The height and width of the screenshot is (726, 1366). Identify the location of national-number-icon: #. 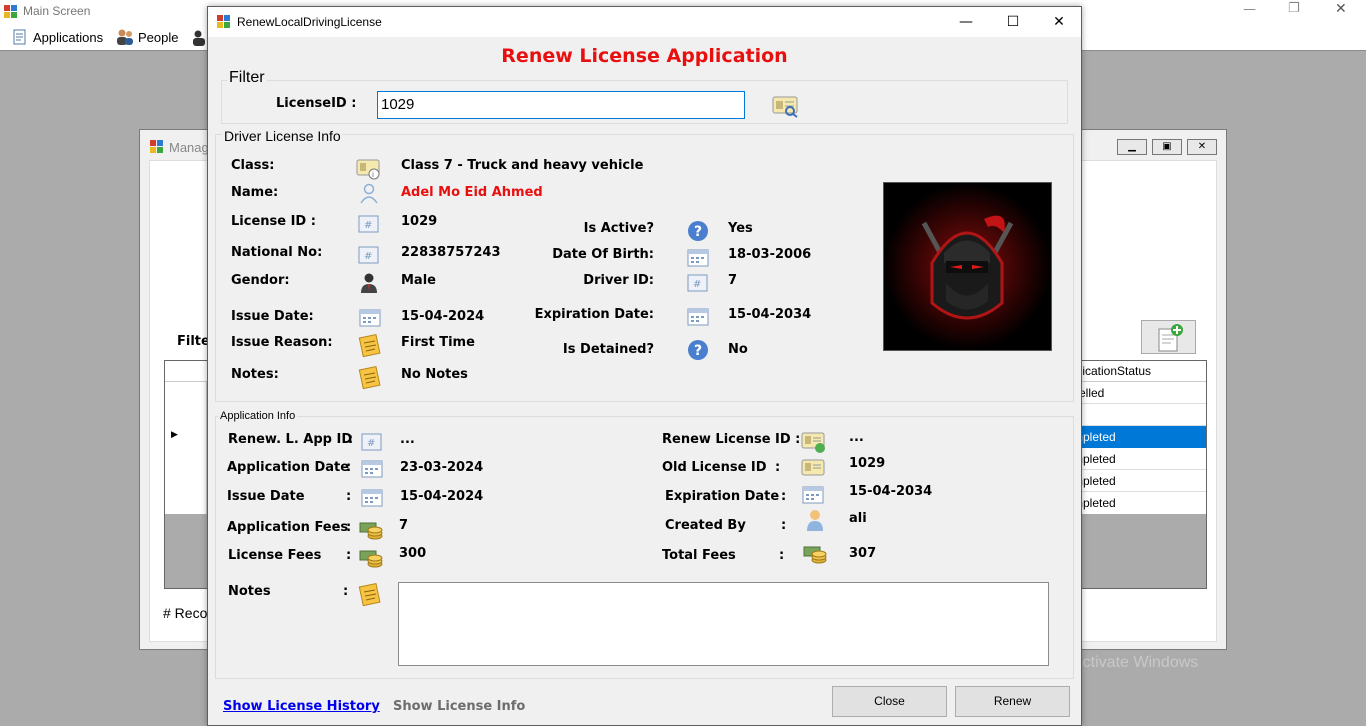
(368, 255).